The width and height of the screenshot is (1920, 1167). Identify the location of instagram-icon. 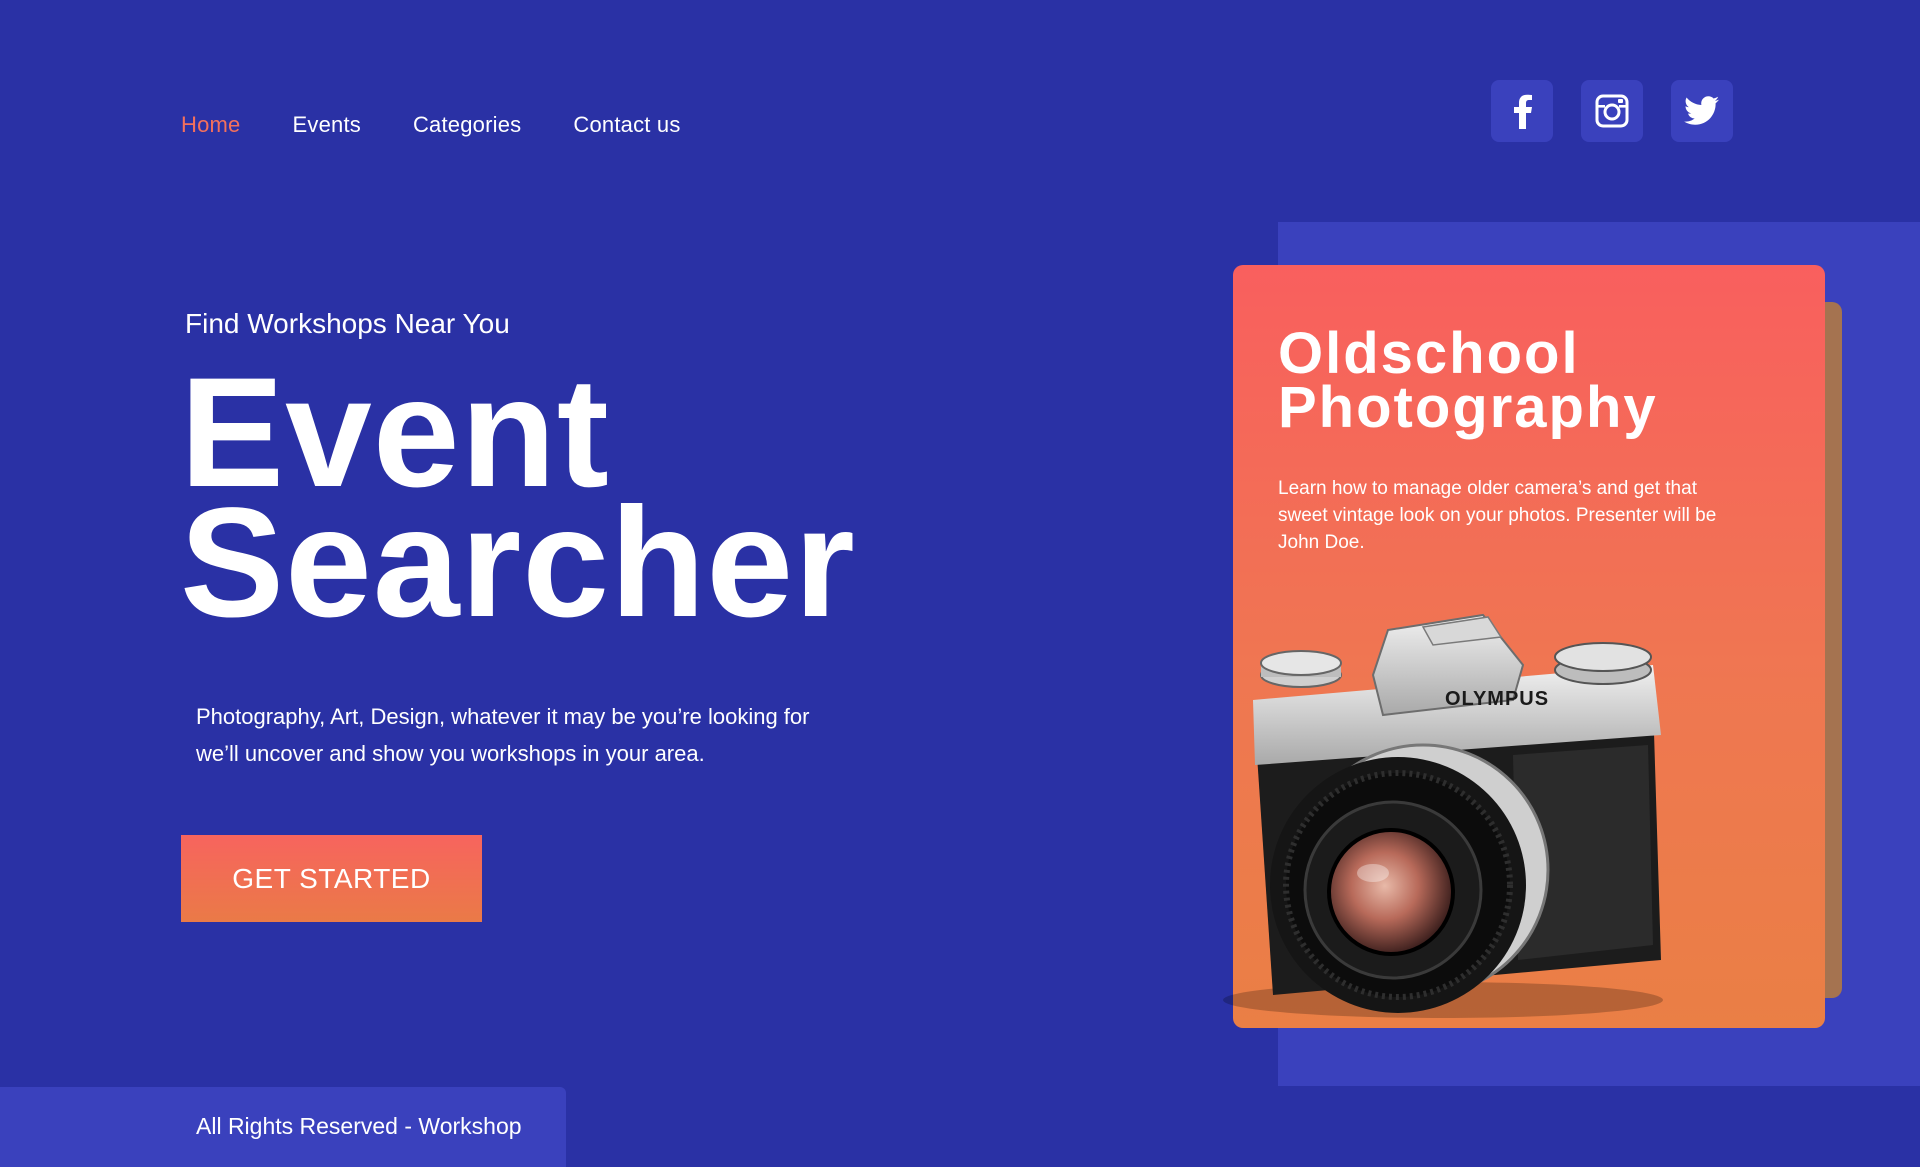
(1612, 111).